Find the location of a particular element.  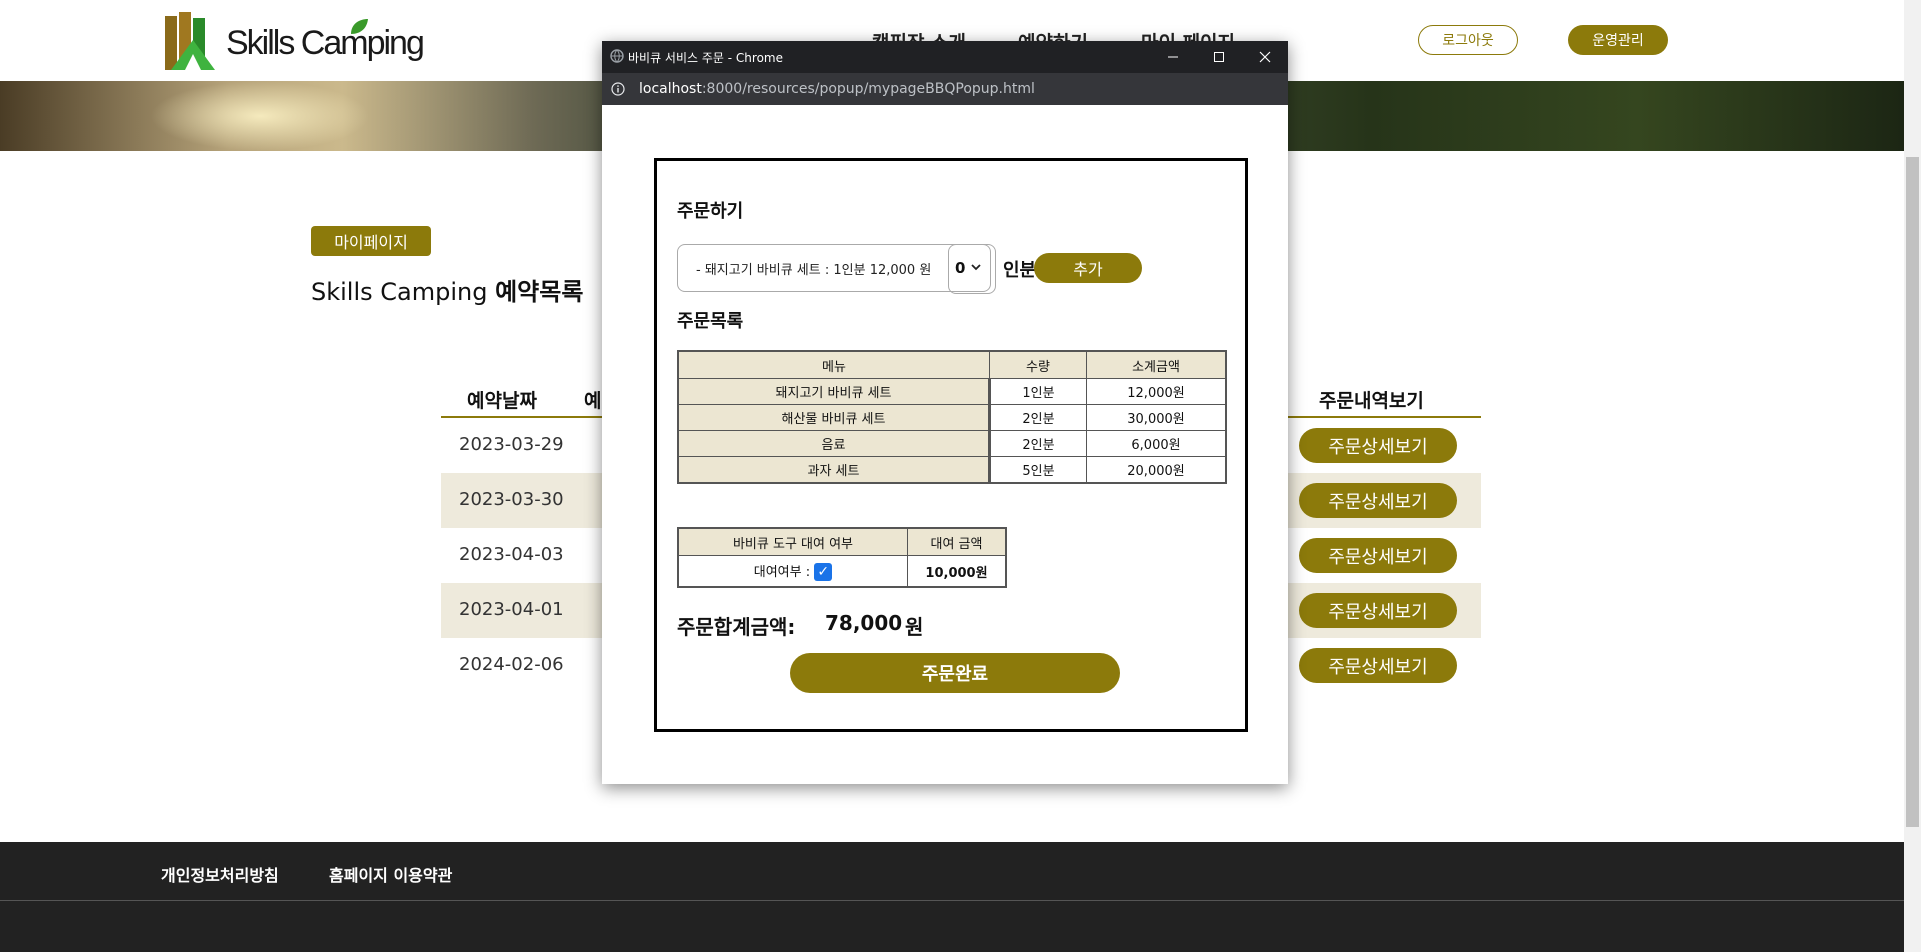

maximize-icon is located at coordinates (1219, 57).